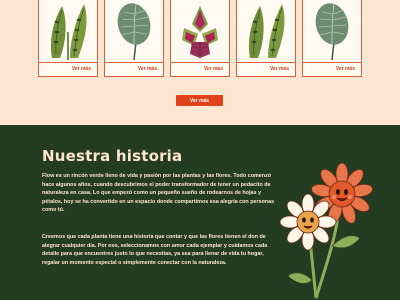 The width and height of the screenshot is (400, 300). Describe the element at coordinates (334, 230) in the screenshot. I see `flowers-illustration` at that location.